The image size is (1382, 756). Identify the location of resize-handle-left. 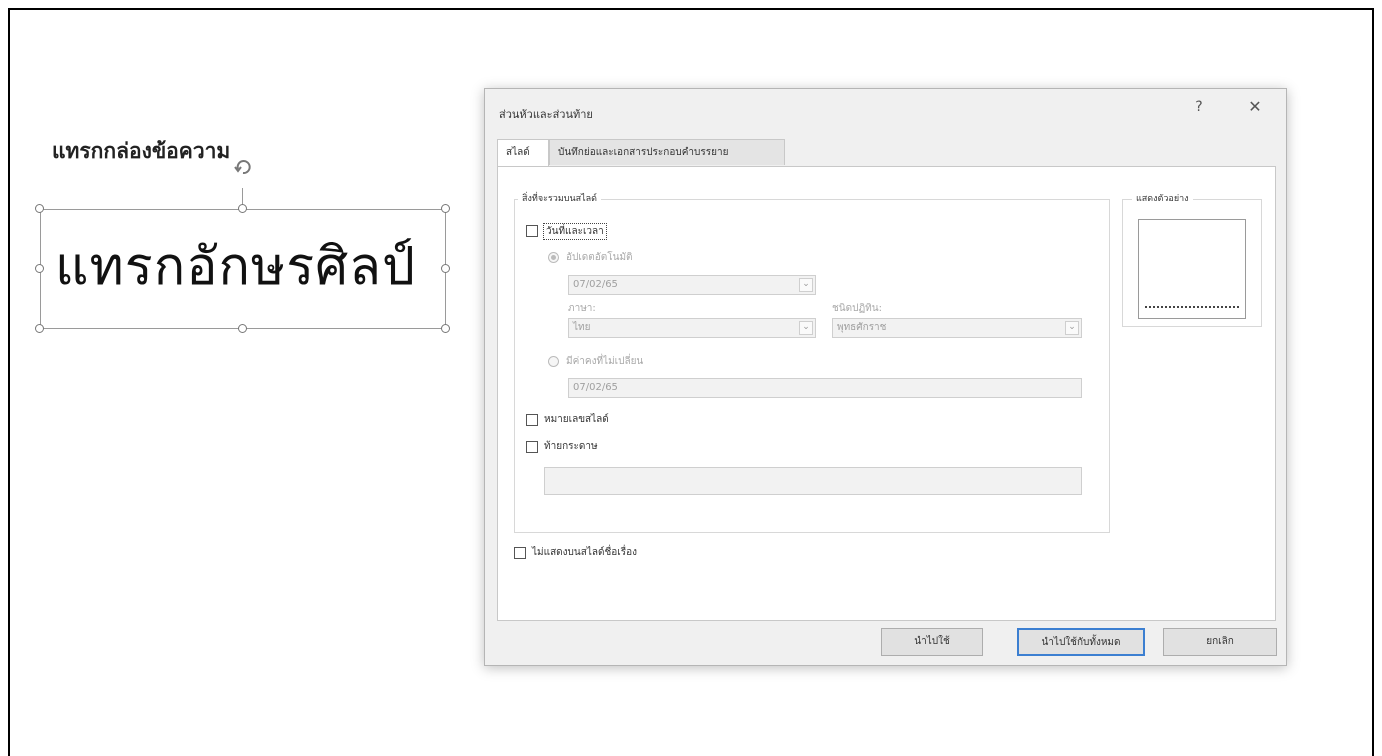
(39, 268).